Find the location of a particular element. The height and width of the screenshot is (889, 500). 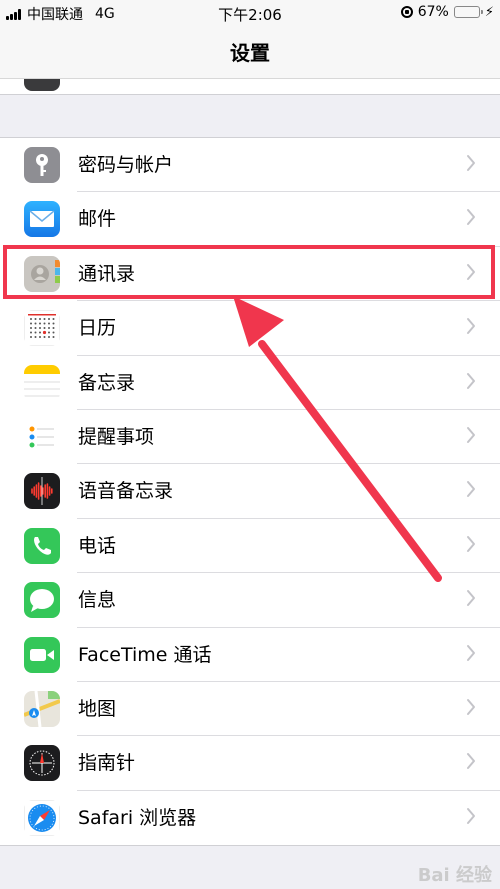

facetime-icon is located at coordinates (42, 654).